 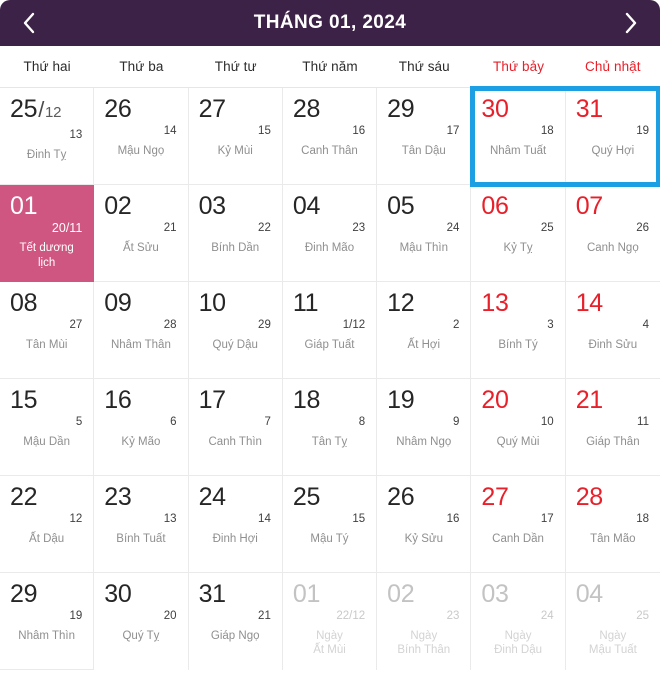 What do you see at coordinates (141, 136) in the screenshot?
I see `day-cell: 26 14 Mậu Ngọ` at bounding box center [141, 136].